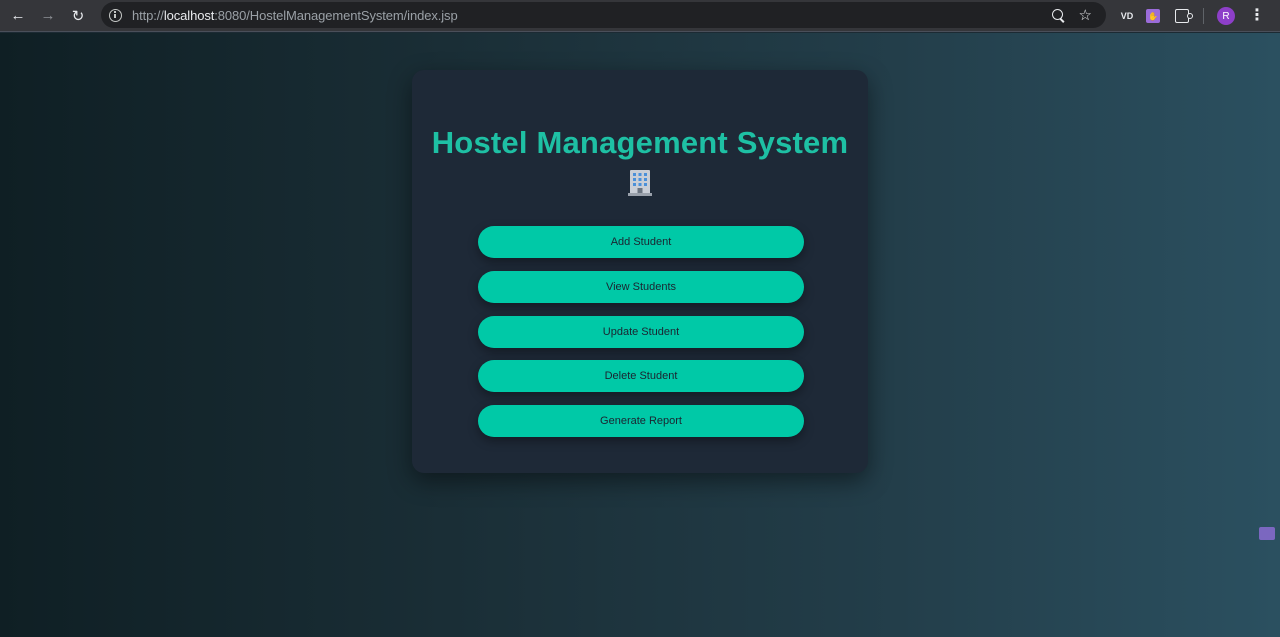 The height and width of the screenshot is (637, 1280). What do you see at coordinates (1127, 16) in the screenshot?
I see `extension-vd-icon: VD` at bounding box center [1127, 16].